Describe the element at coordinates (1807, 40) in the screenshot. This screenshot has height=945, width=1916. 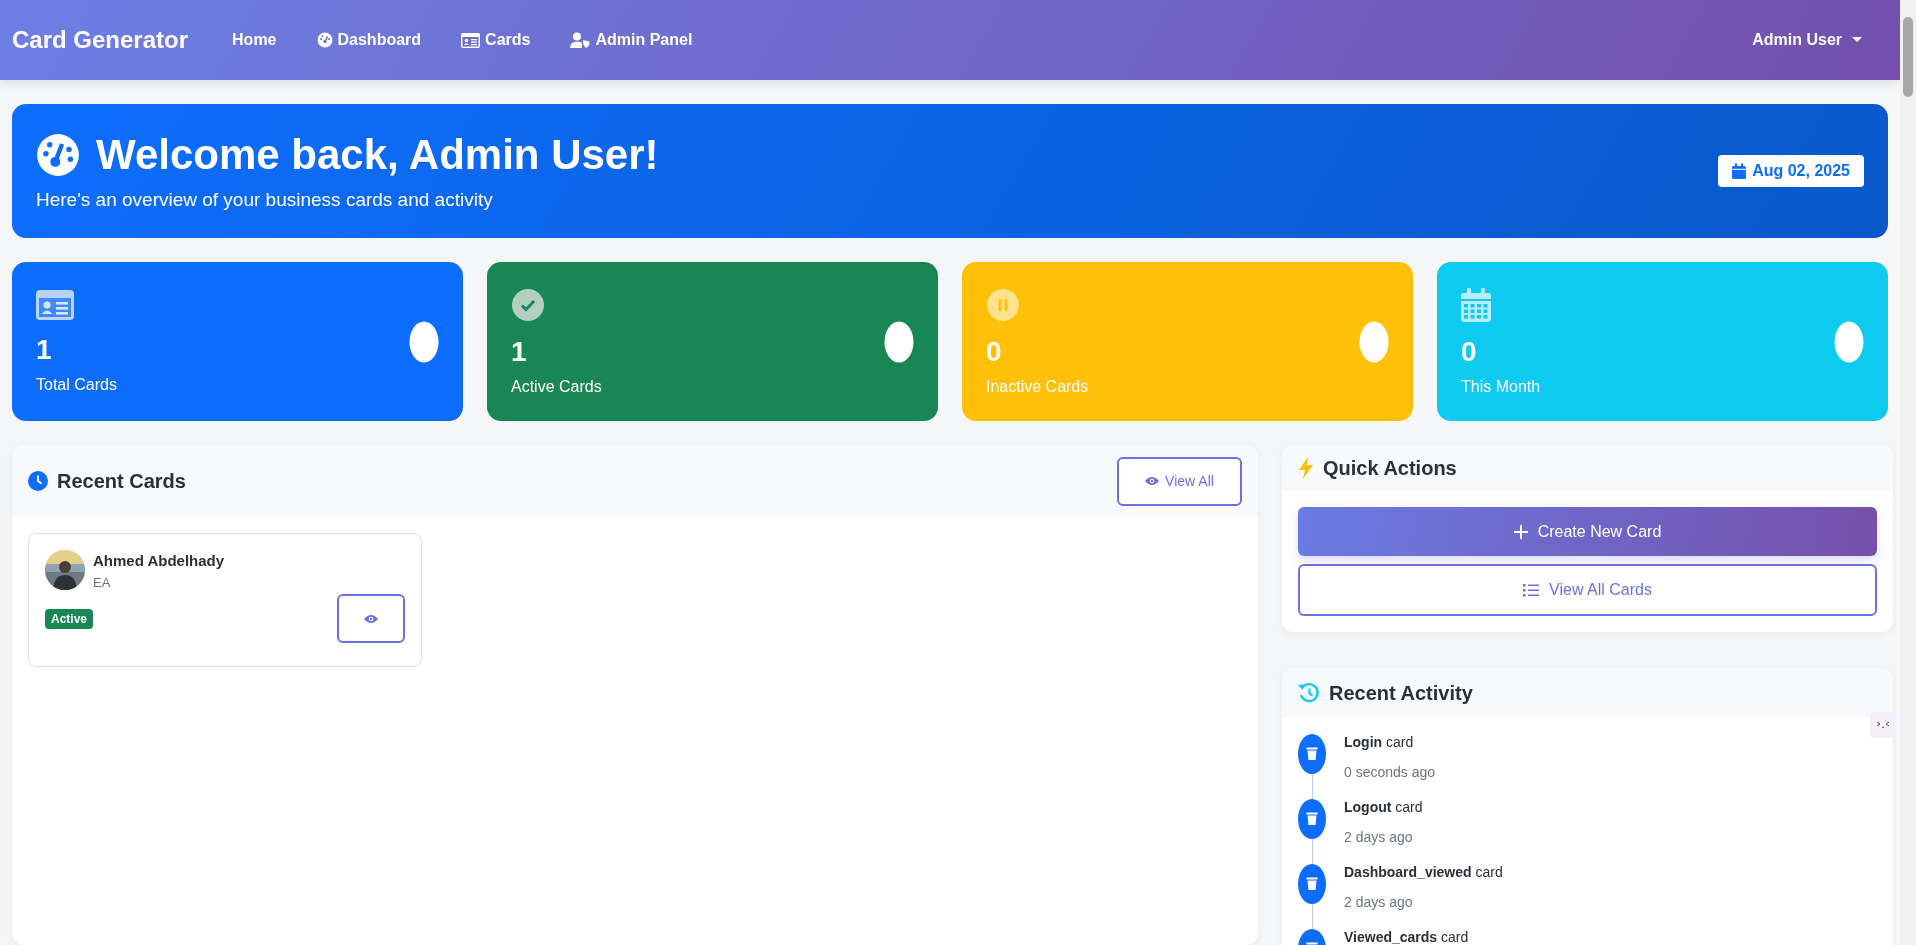
I see `user-menu: Admin User` at that location.